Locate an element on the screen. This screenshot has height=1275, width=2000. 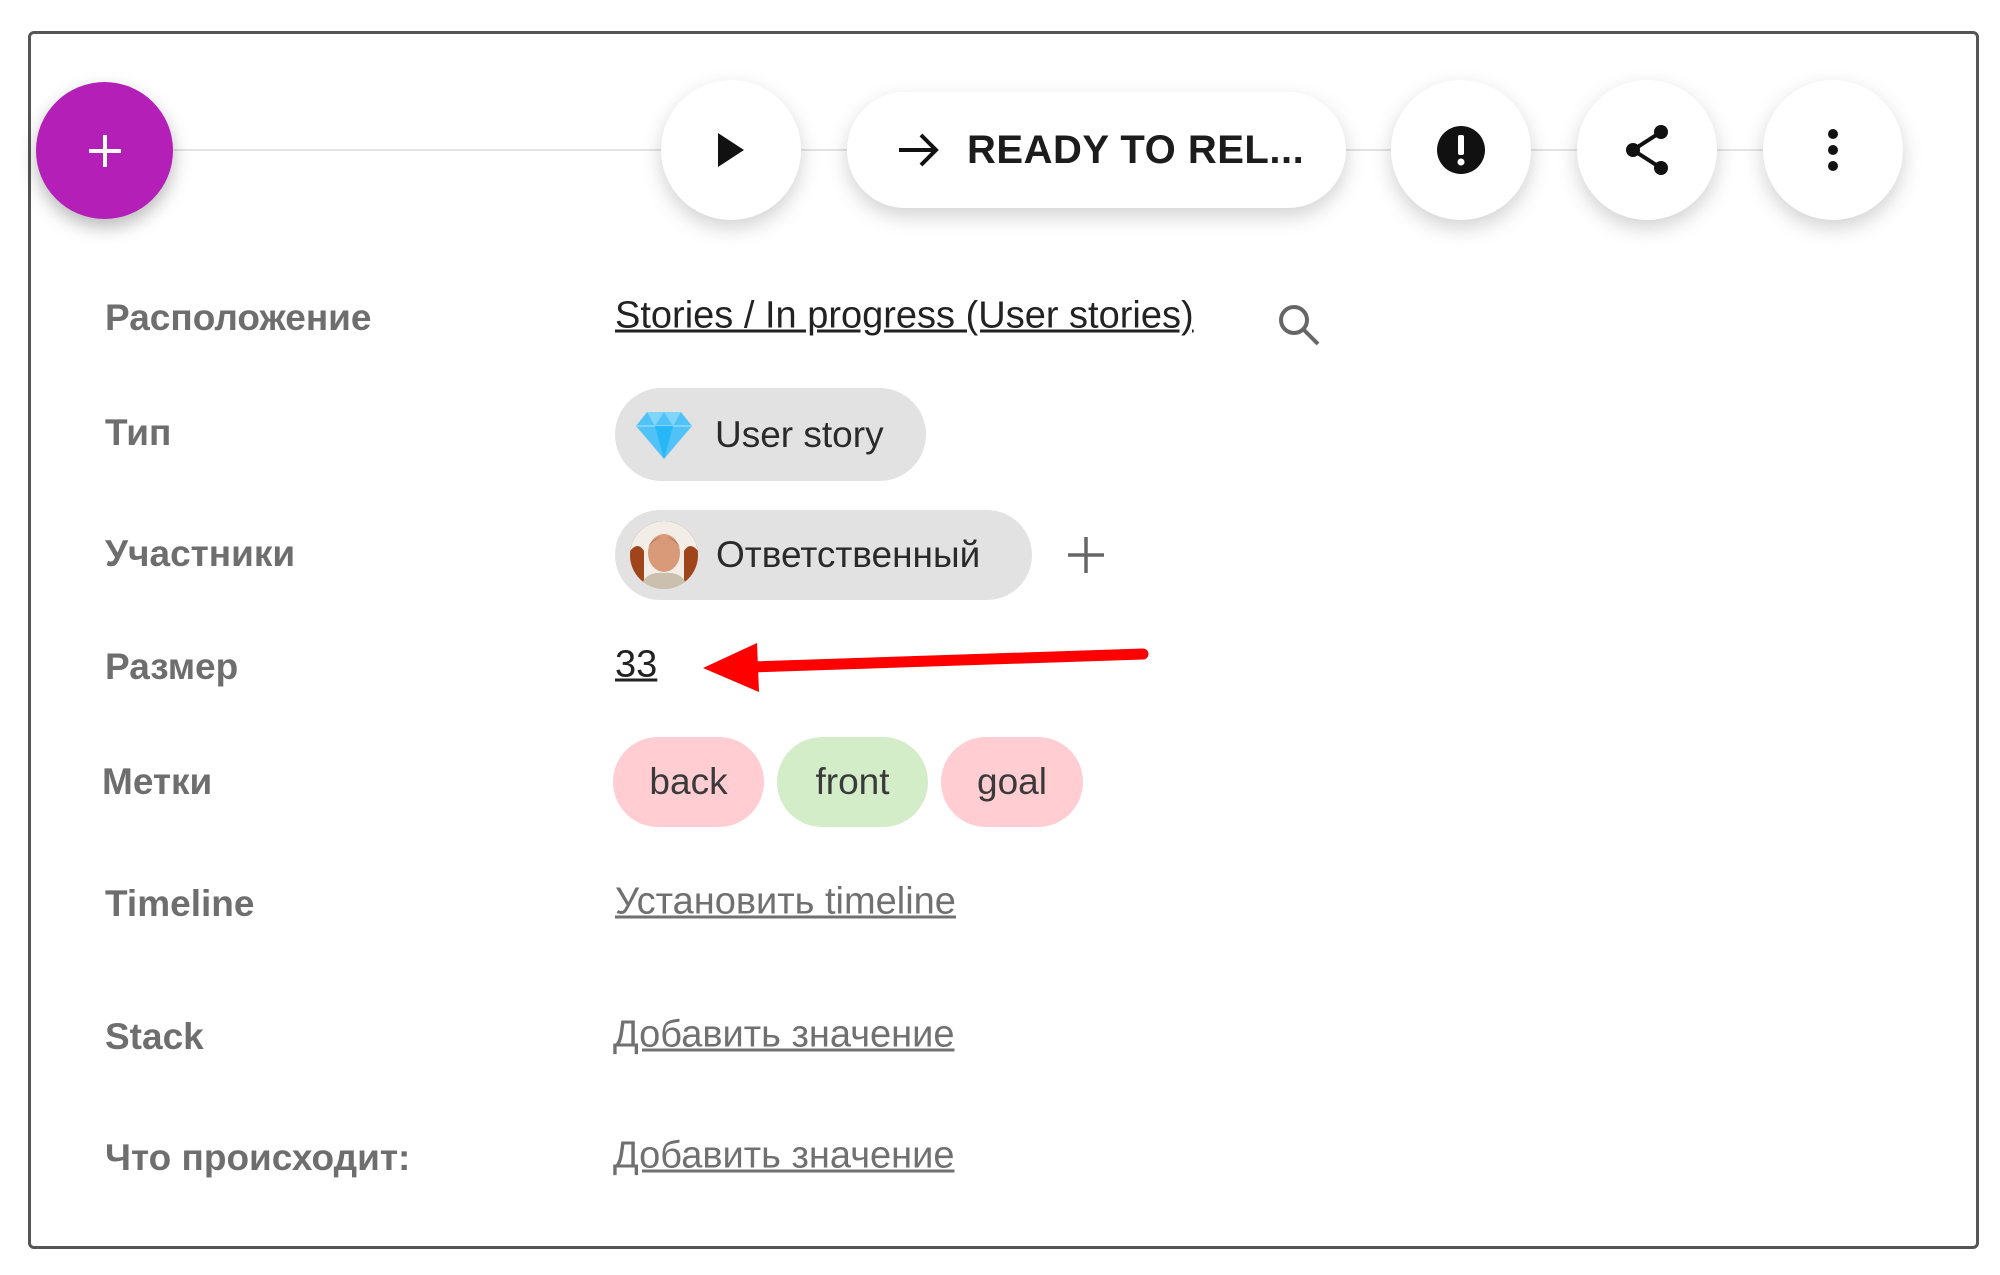
assignee-chip: Ответственный is located at coordinates (823, 555).